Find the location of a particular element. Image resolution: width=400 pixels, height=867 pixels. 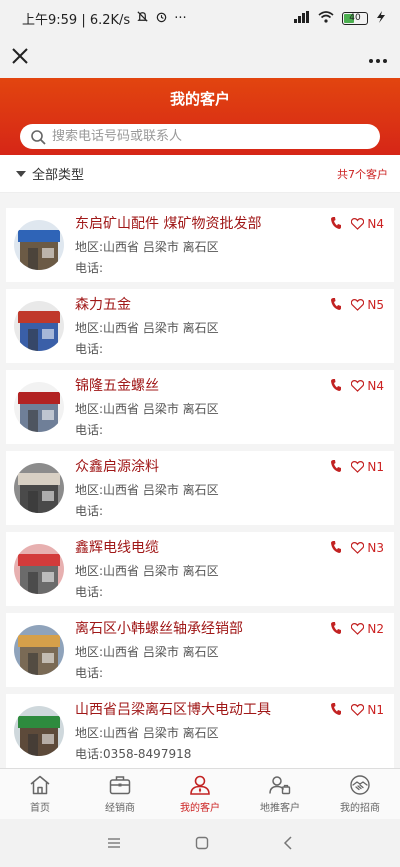

status-time: 上午9:59 | 6.2K/s is located at coordinates (76, 20).